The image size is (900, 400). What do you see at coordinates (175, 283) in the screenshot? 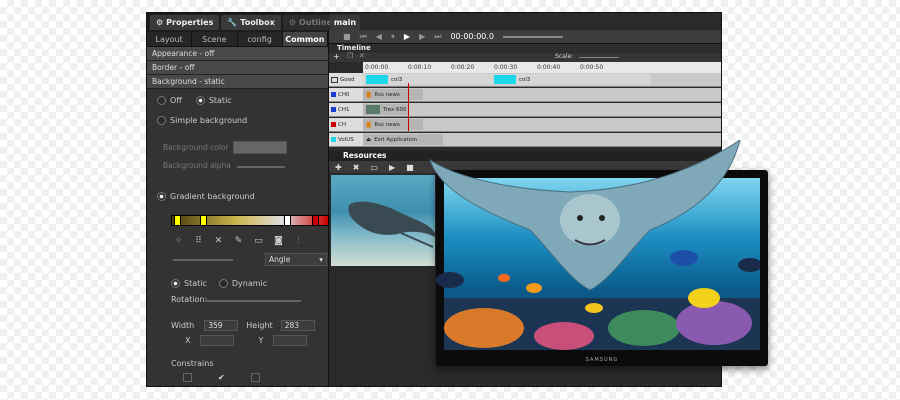
I see `static-anim-radio` at bounding box center [175, 283].